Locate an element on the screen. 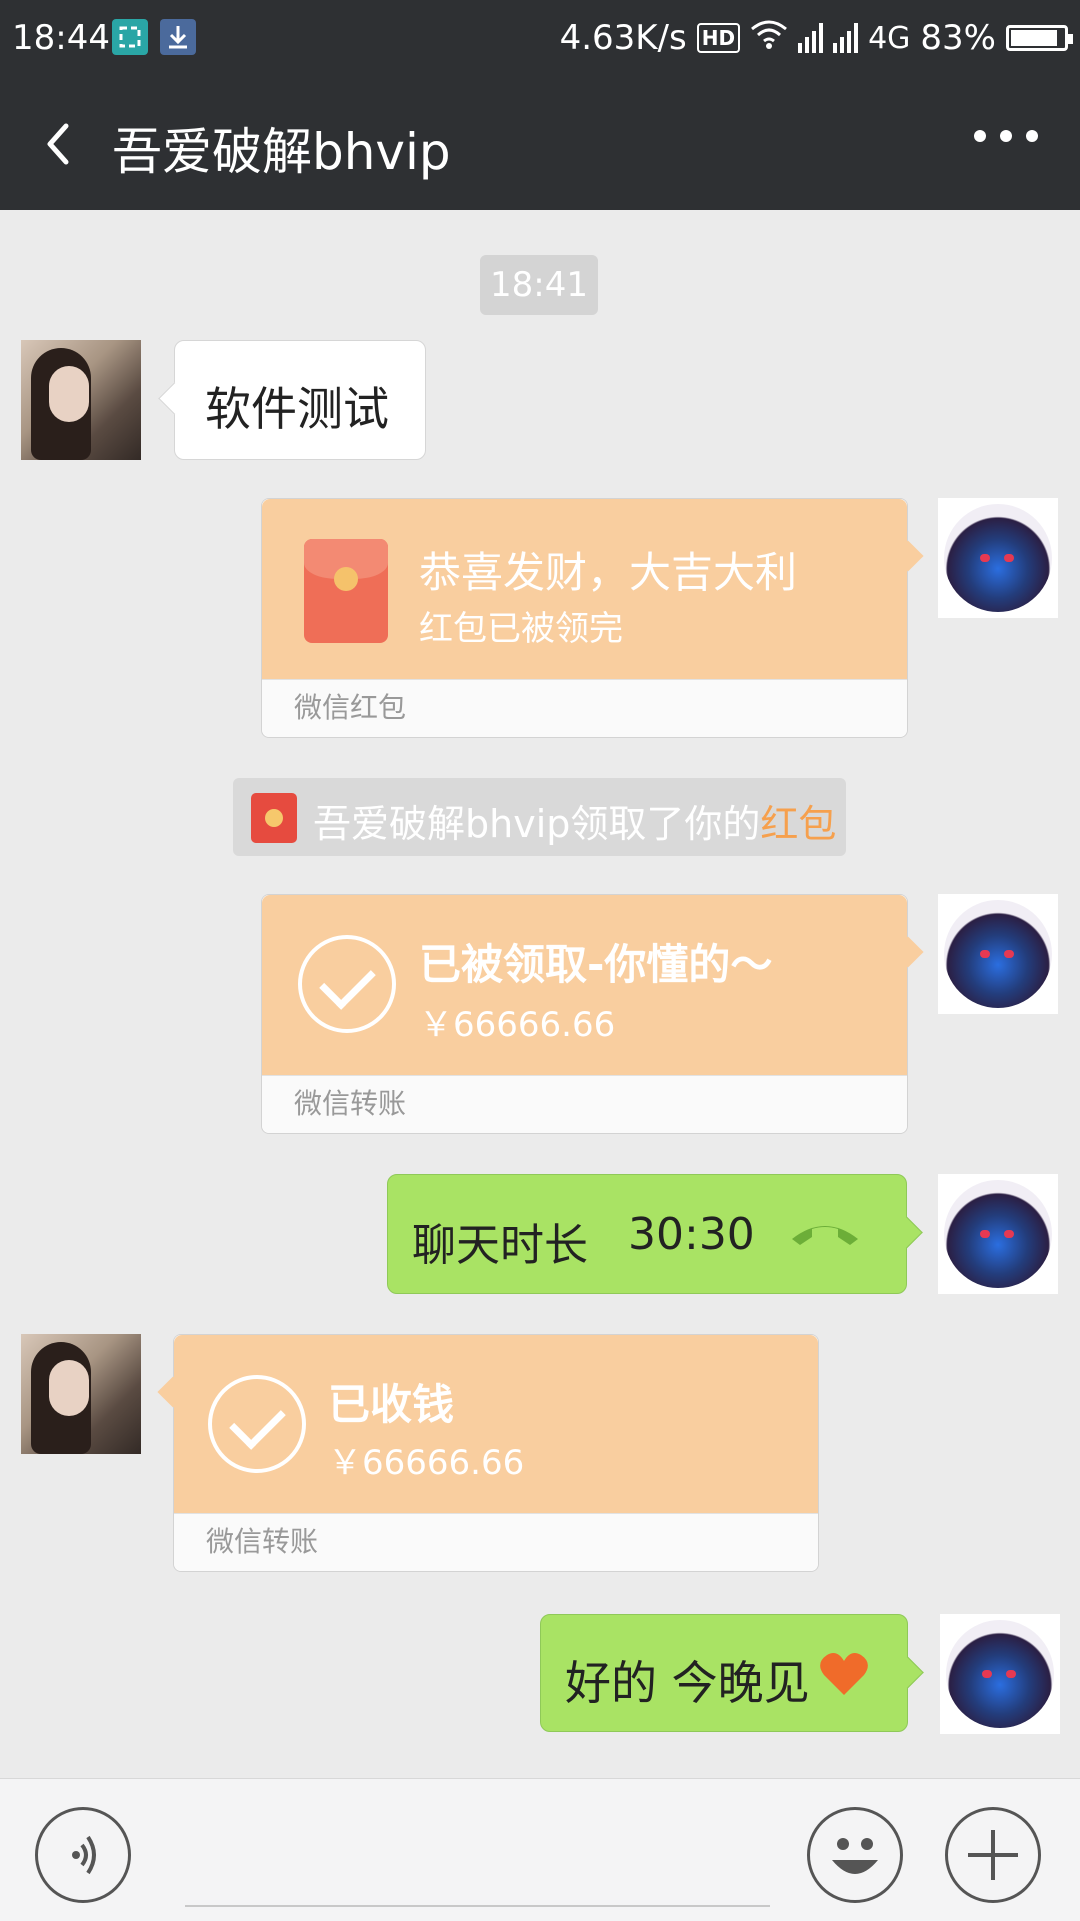 Image resolution: width=1080 pixels, height=1921 pixels. heart-icon is located at coordinates (844, 1676).